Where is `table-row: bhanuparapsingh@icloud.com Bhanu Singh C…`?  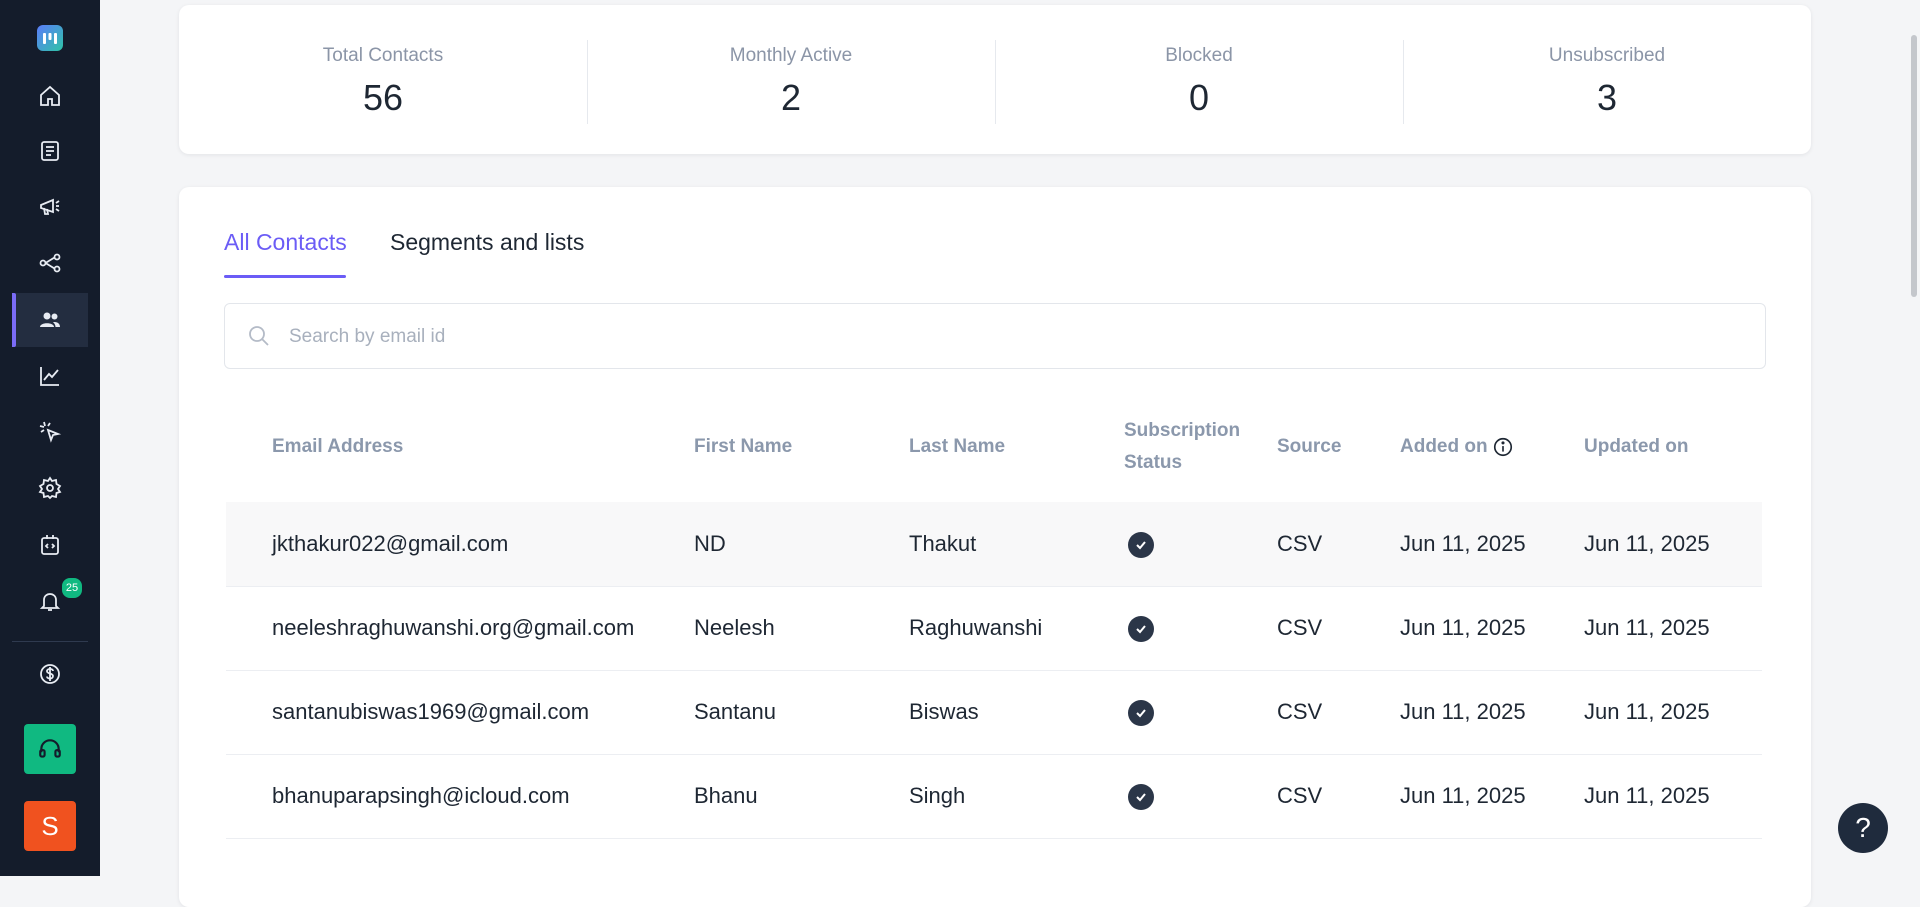
table-row: bhanuparapsingh@icloud.com Bhanu Singh C… is located at coordinates (994, 796).